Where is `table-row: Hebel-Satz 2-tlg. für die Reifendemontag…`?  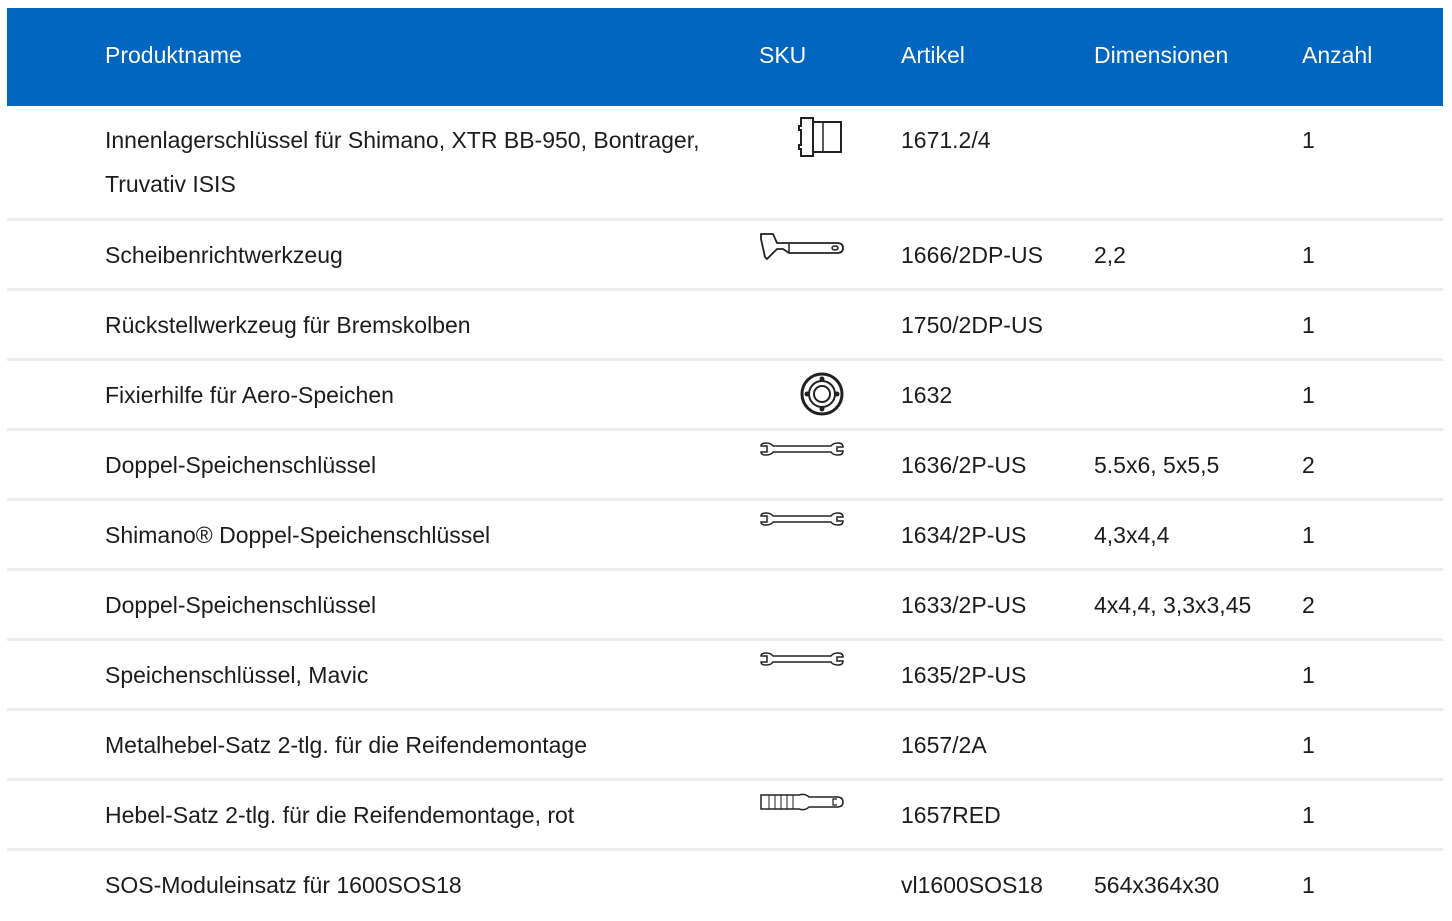
table-row: Hebel-Satz 2-tlg. für die Reifendemontag… is located at coordinates (725, 816).